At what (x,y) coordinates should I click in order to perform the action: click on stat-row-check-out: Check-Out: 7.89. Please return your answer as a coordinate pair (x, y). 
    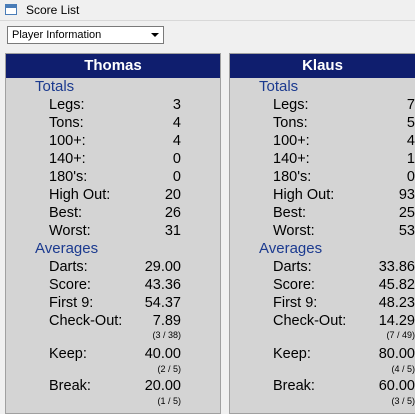
    Looking at the image, I should click on (113, 322).